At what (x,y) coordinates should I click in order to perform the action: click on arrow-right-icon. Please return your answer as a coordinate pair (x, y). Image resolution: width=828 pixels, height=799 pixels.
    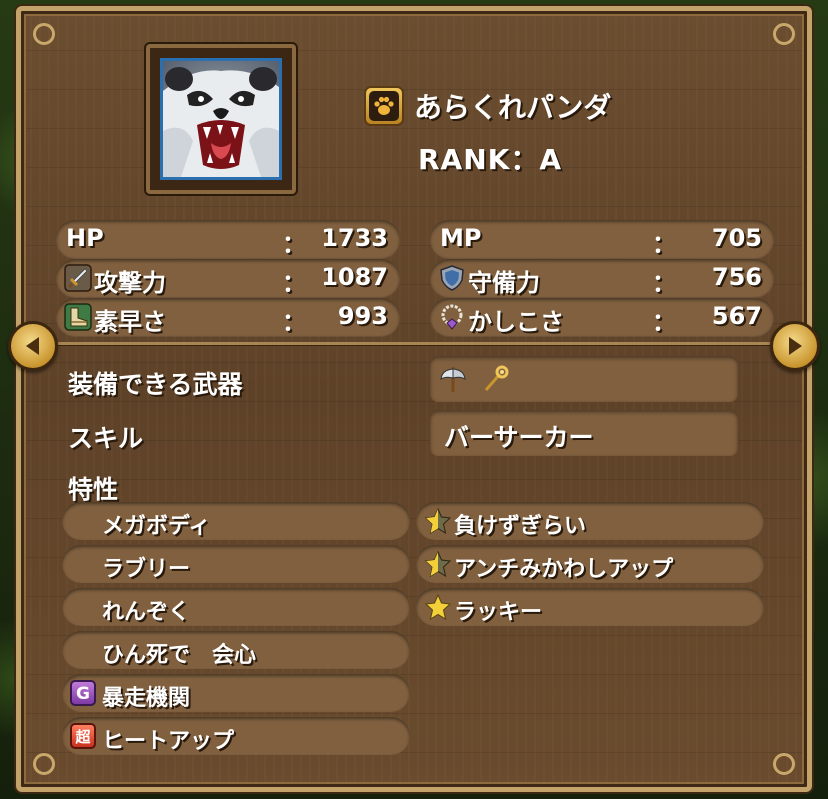
    Looking at the image, I should click on (795, 346).